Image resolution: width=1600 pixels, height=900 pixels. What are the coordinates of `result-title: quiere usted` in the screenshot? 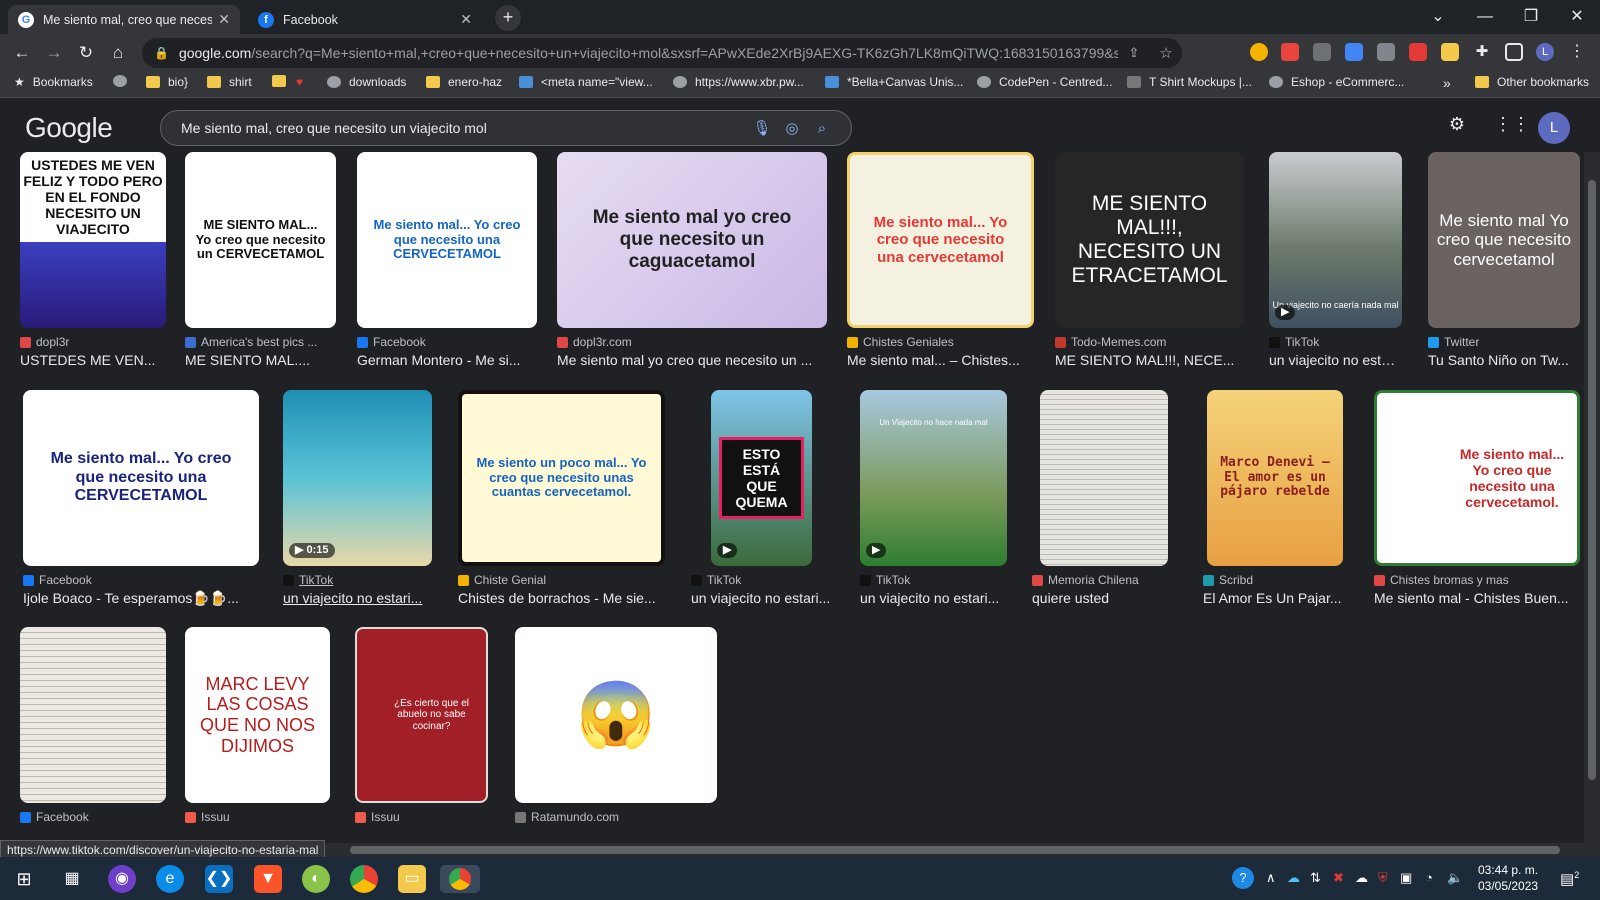 It's located at (1107, 598).